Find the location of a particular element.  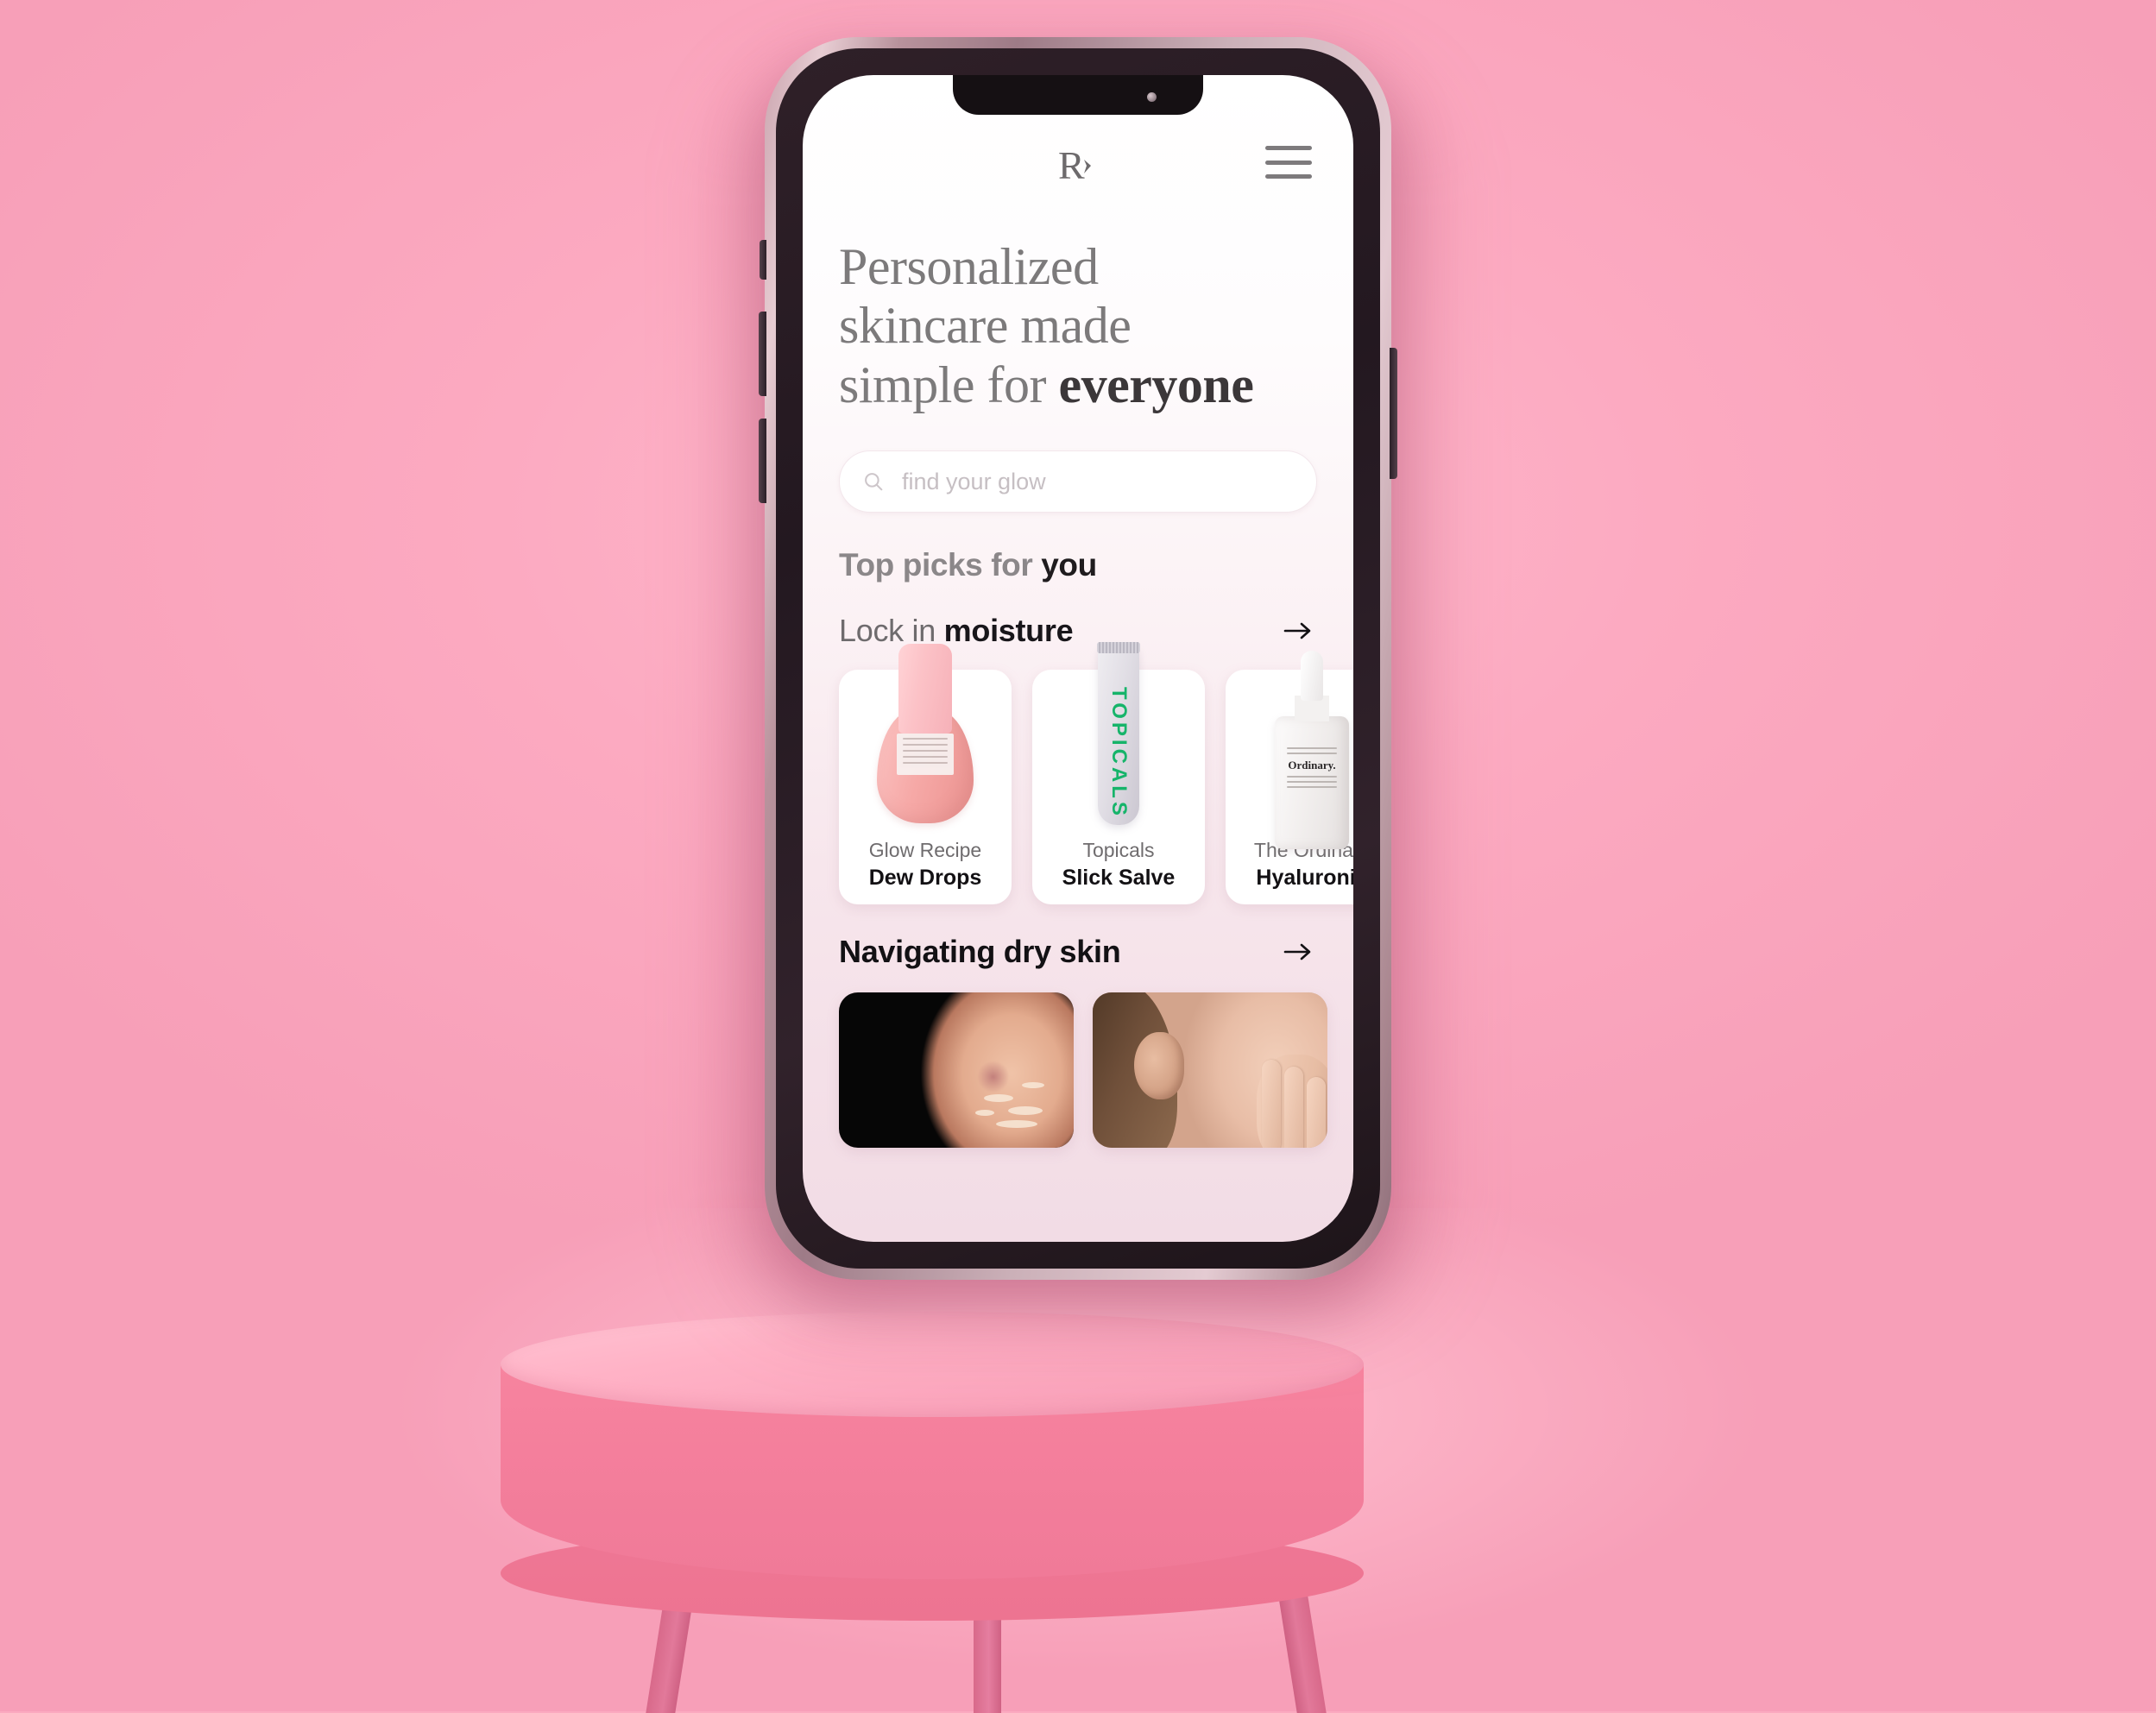

product-image-the-ordinary: Ordinary. is located at coordinates (1290, 750).